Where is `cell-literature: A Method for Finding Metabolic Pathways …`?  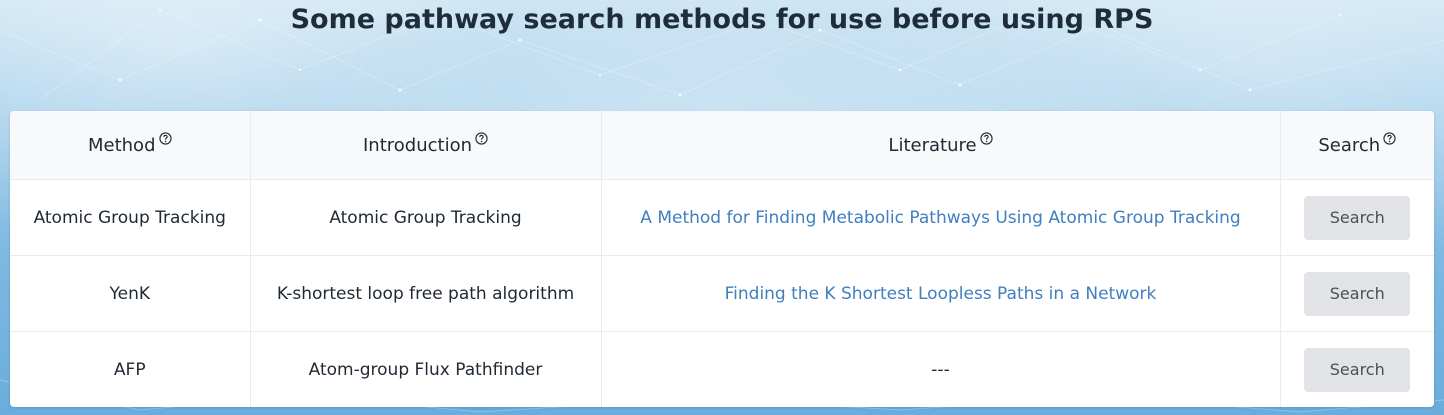
cell-literature: A Method for Finding Metabolic Pathways … is located at coordinates (941, 217).